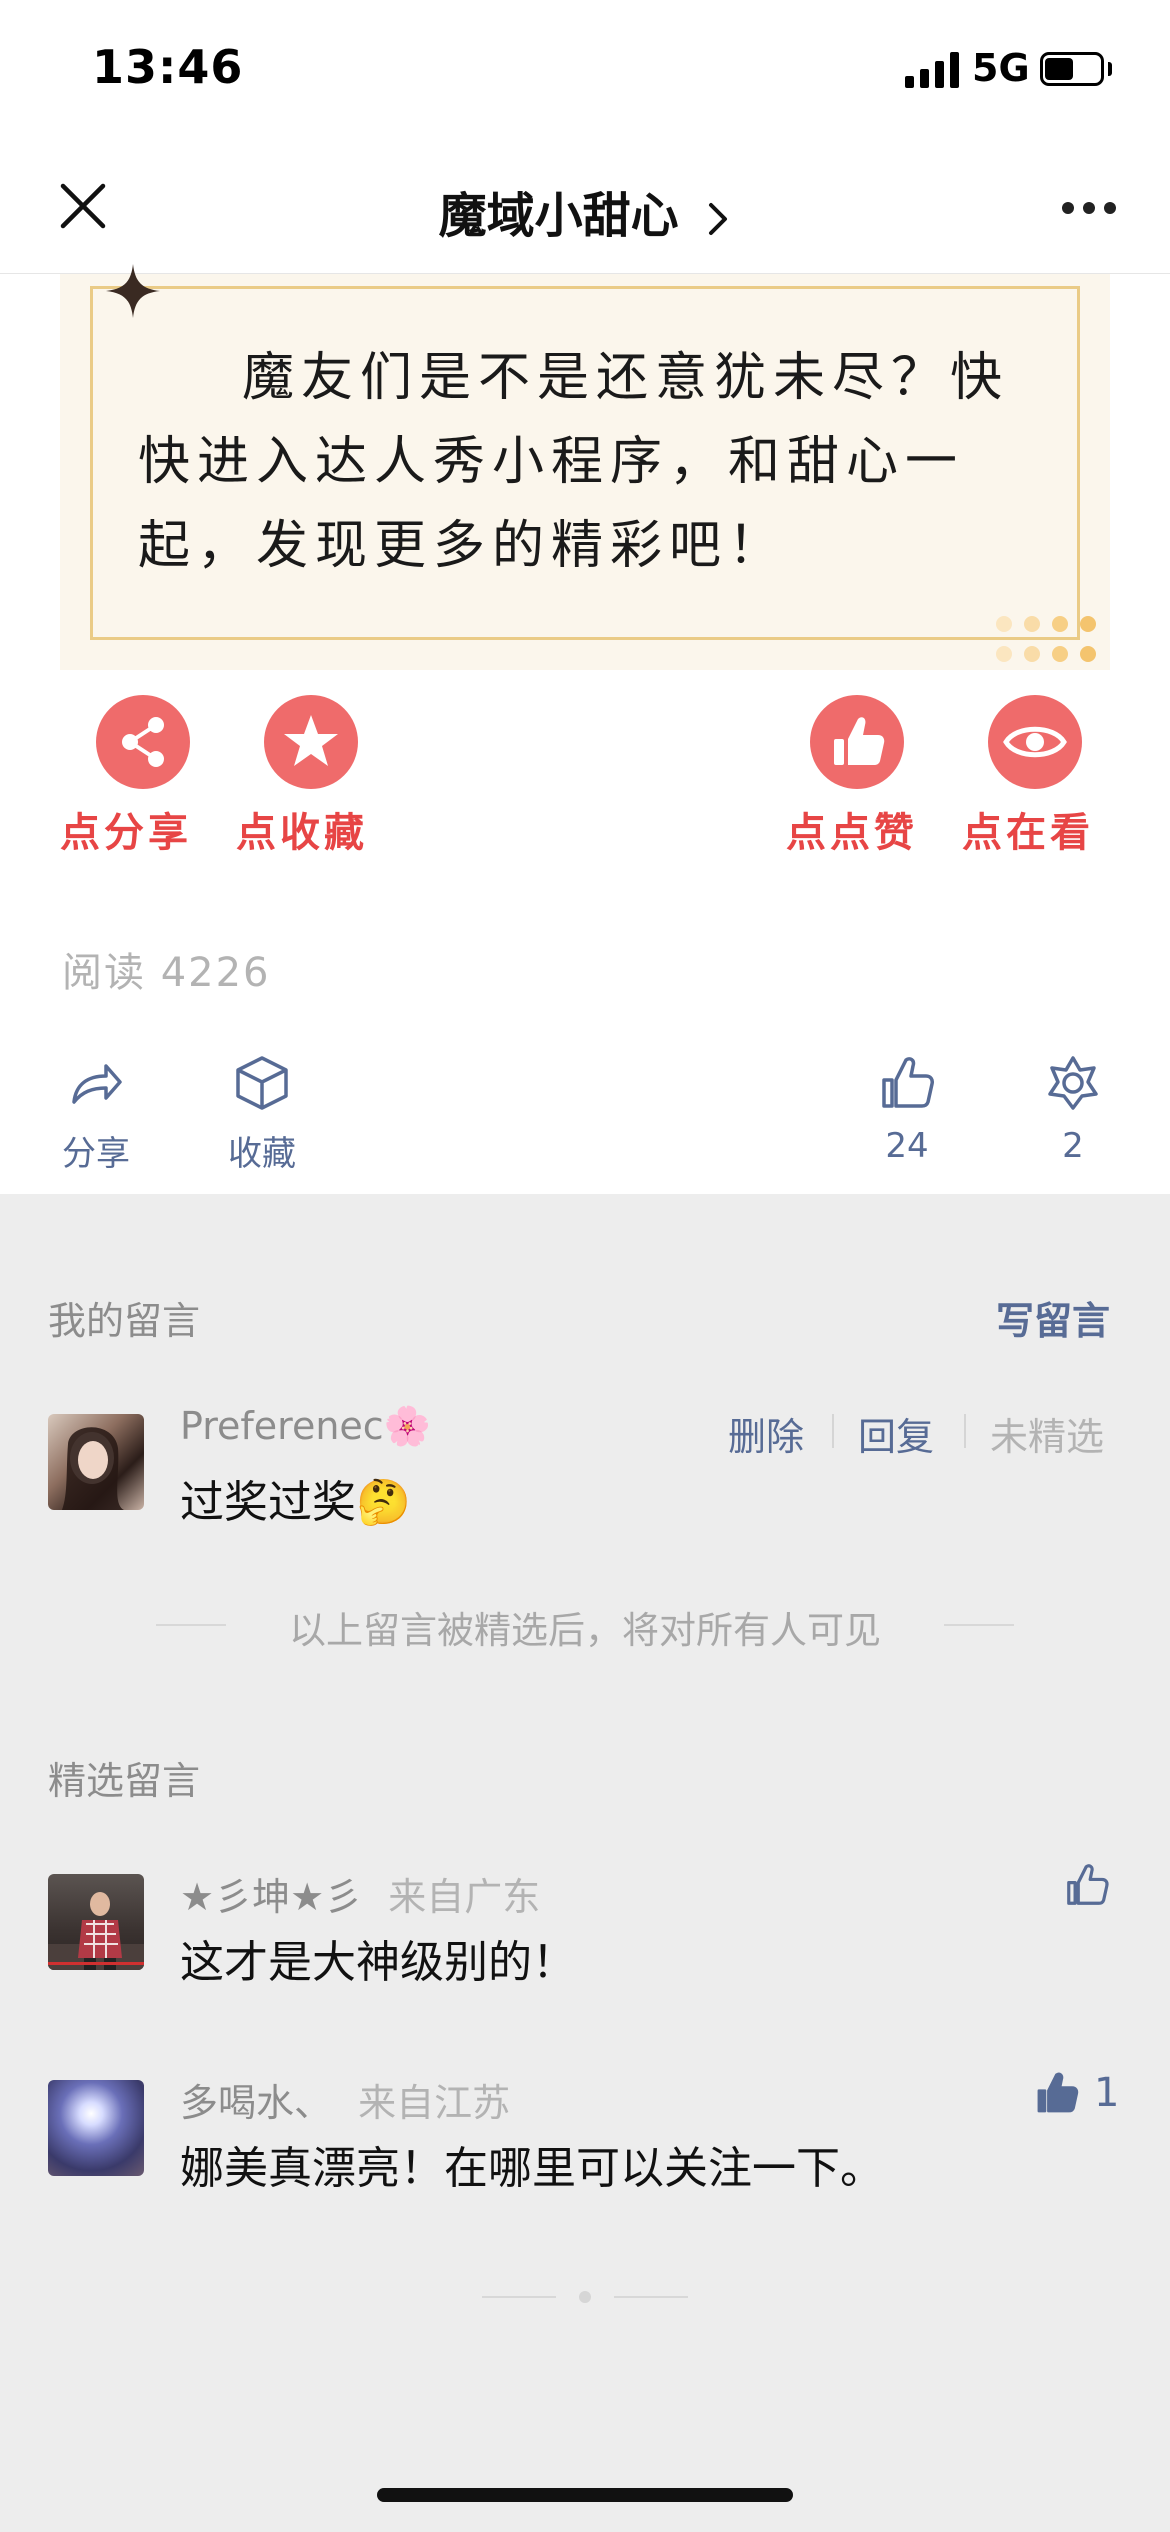 The image size is (1170, 2532). What do you see at coordinates (407, 1426) in the screenshot?
I see `flower-emoji: 🌸` at bounding box center [407, 1426].